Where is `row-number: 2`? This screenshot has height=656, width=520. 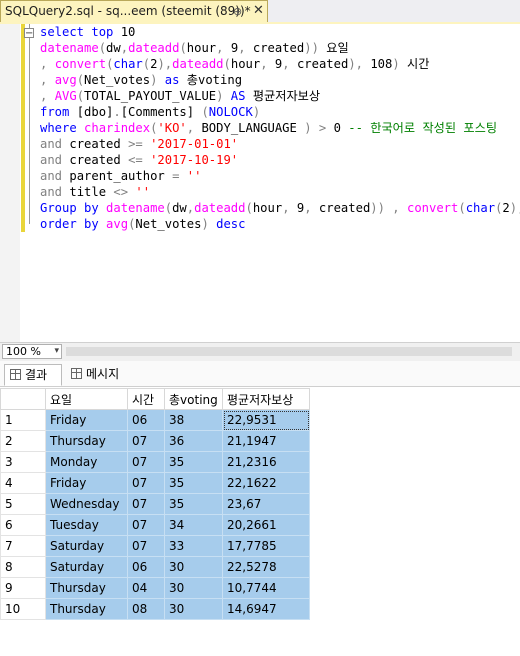
row-number: 2 is located at coordinates (23, 441).